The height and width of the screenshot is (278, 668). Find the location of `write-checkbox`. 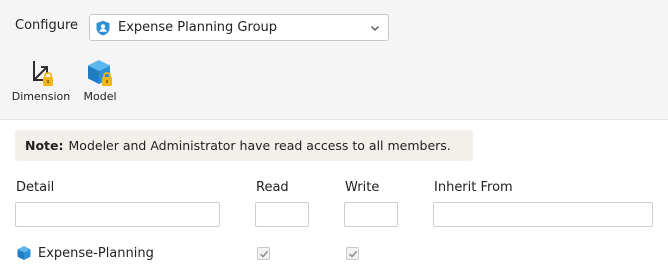

write-checkbox is located at coordinates (352, 253).